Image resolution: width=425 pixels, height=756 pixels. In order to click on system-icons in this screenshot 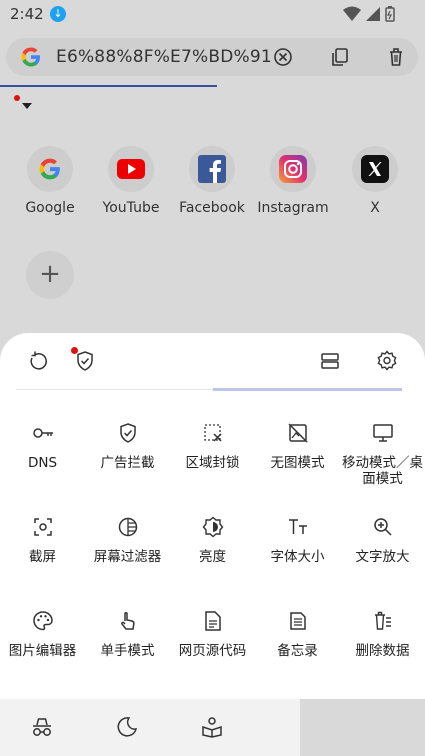, I will do `click(369, 14)`.